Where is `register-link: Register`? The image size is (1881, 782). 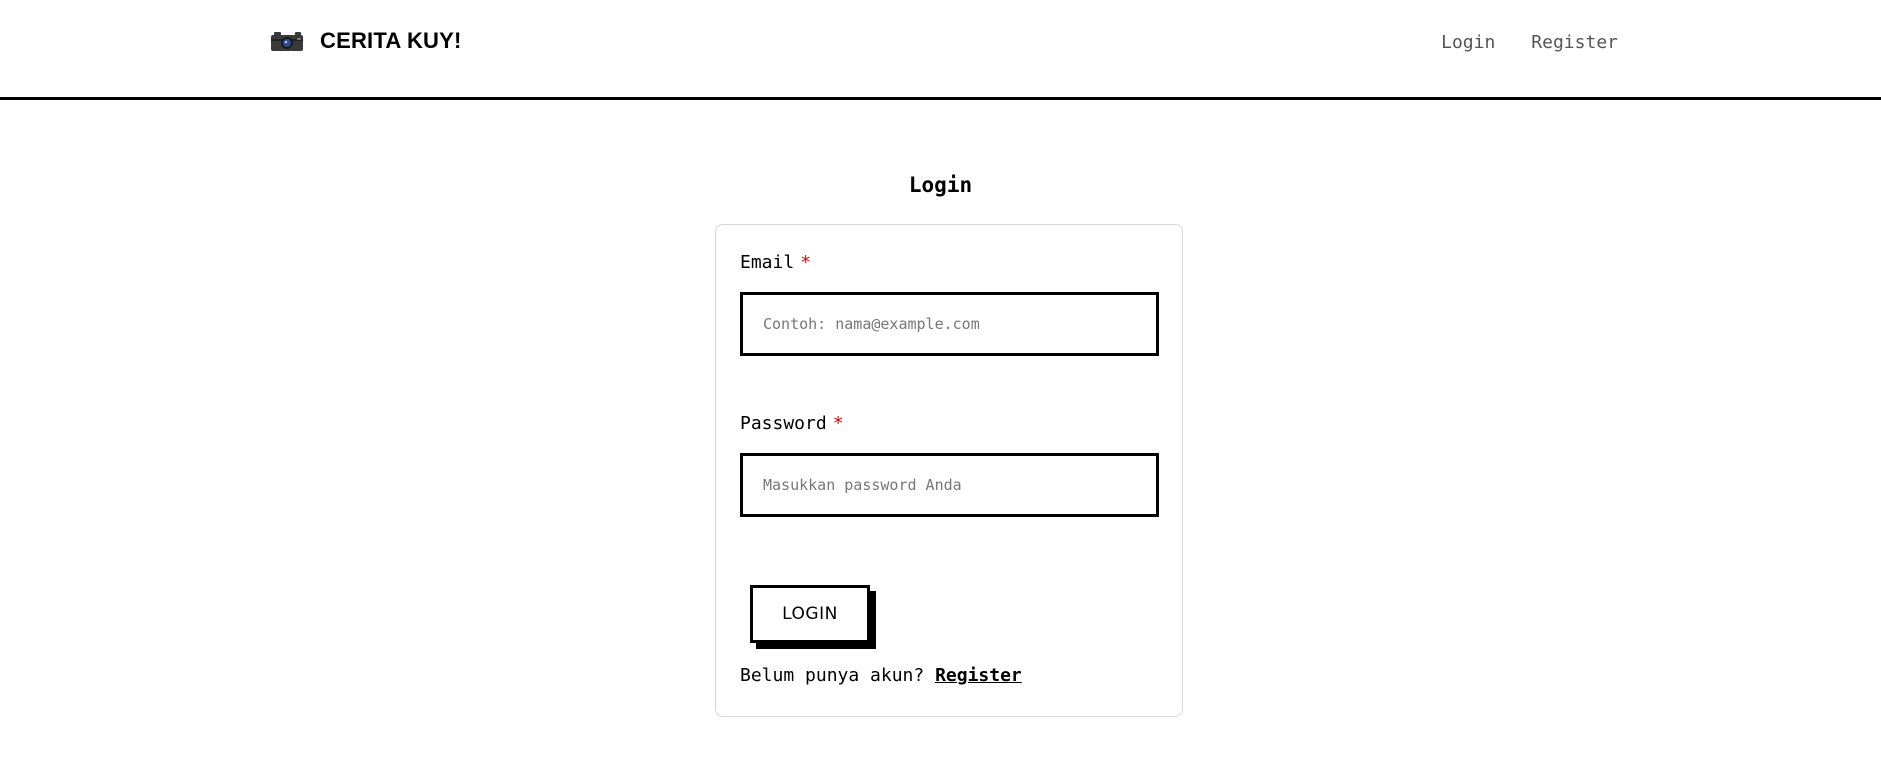 register-link: Register is located at coordinates (978, 675).